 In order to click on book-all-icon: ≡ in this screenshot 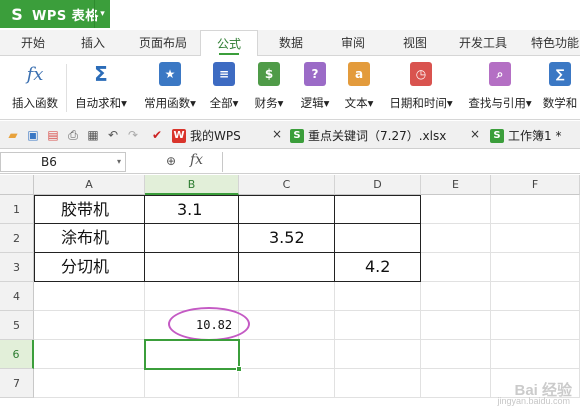, I will do `click(224, 74)`.